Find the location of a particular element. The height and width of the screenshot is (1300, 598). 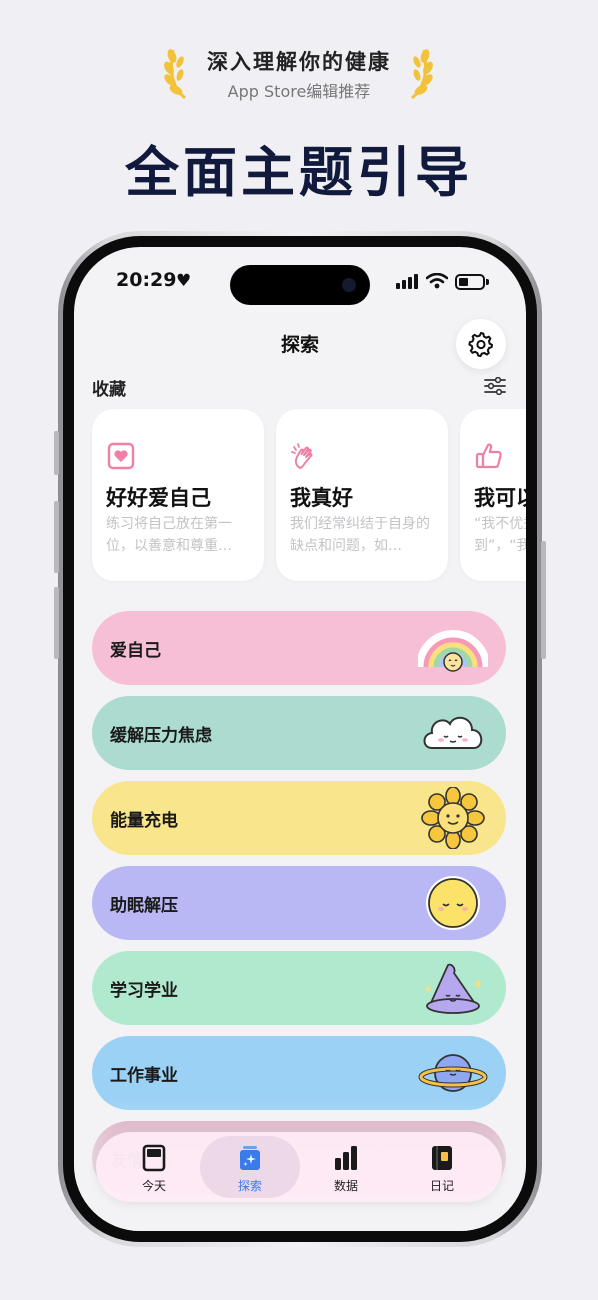

battery-cap is located at coordinates (487, 282).